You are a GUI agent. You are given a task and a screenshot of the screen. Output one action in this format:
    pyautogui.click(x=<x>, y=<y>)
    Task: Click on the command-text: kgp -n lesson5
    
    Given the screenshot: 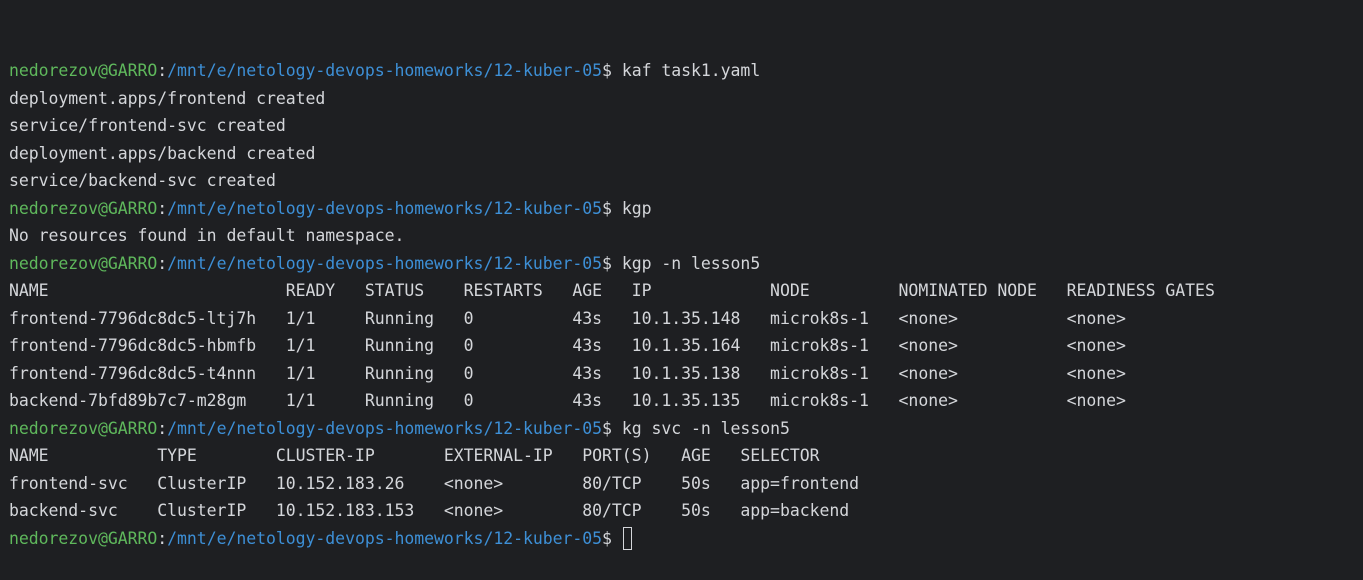 What is the action you would take?
    pyautogui.click(x=691, y=263)
    